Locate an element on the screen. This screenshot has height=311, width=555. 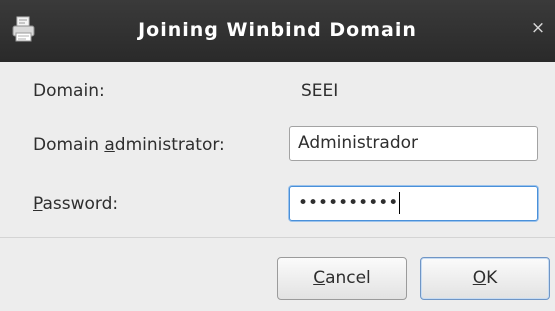
password-masked-text: •••••••••• is located at coordinates (348, 203).